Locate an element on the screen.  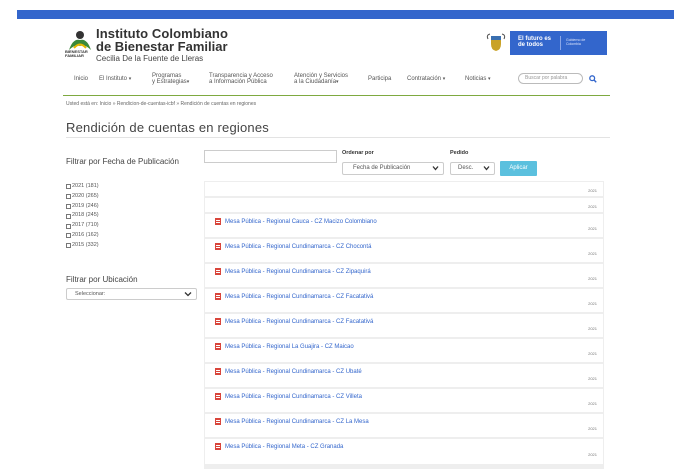
year-filter-label: 2021 (181) is located at coordinates (85, 186).